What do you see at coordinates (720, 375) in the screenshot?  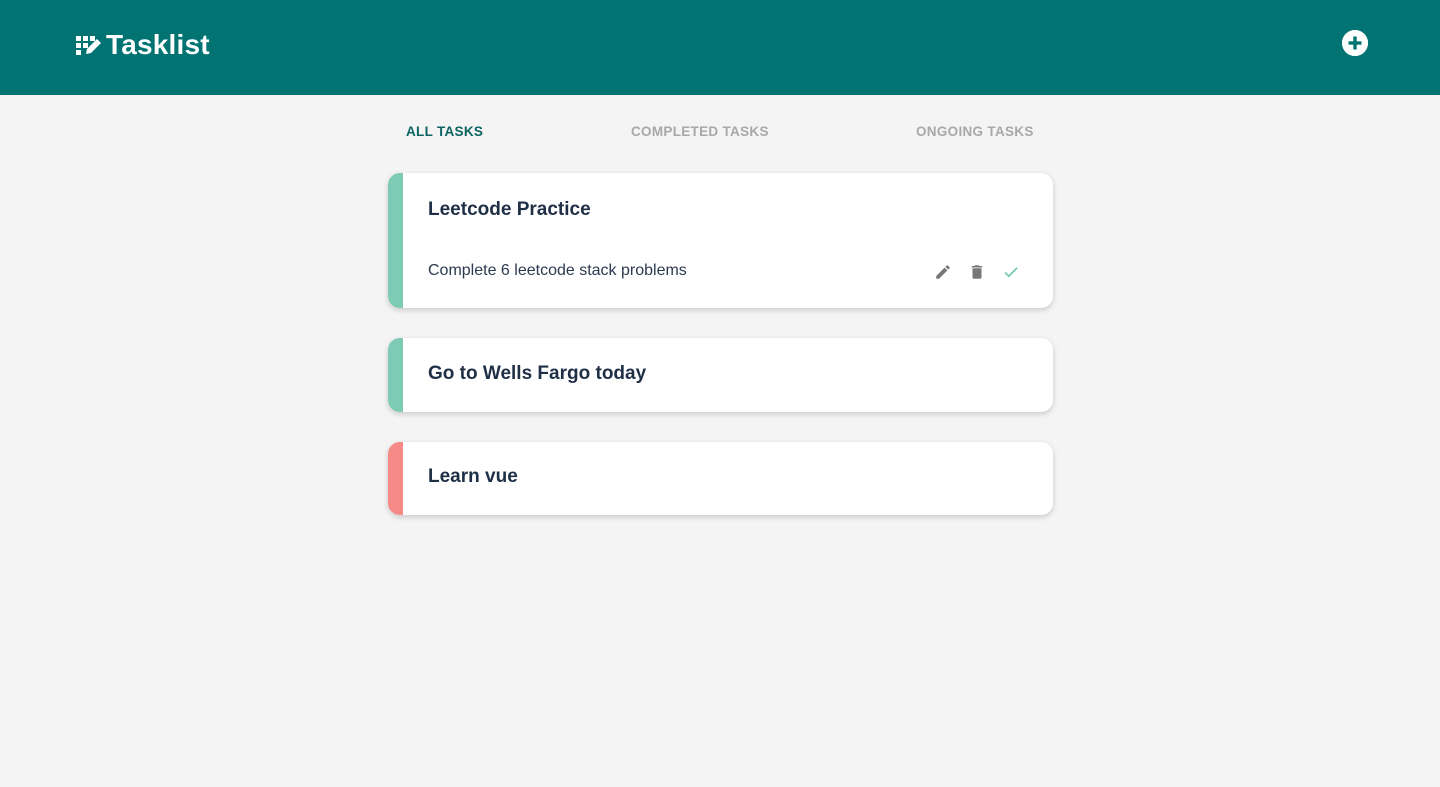 I see `task-card: Go to Wells Fargo today` at bounding box center [720, 375].